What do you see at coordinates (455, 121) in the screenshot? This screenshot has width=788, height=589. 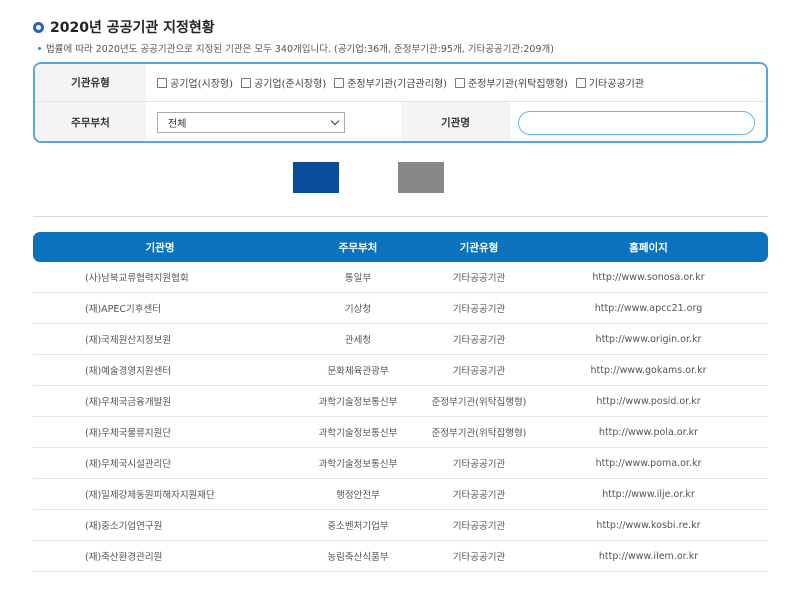 I see `name-label: 기관명` at bounding box center [455, 121].